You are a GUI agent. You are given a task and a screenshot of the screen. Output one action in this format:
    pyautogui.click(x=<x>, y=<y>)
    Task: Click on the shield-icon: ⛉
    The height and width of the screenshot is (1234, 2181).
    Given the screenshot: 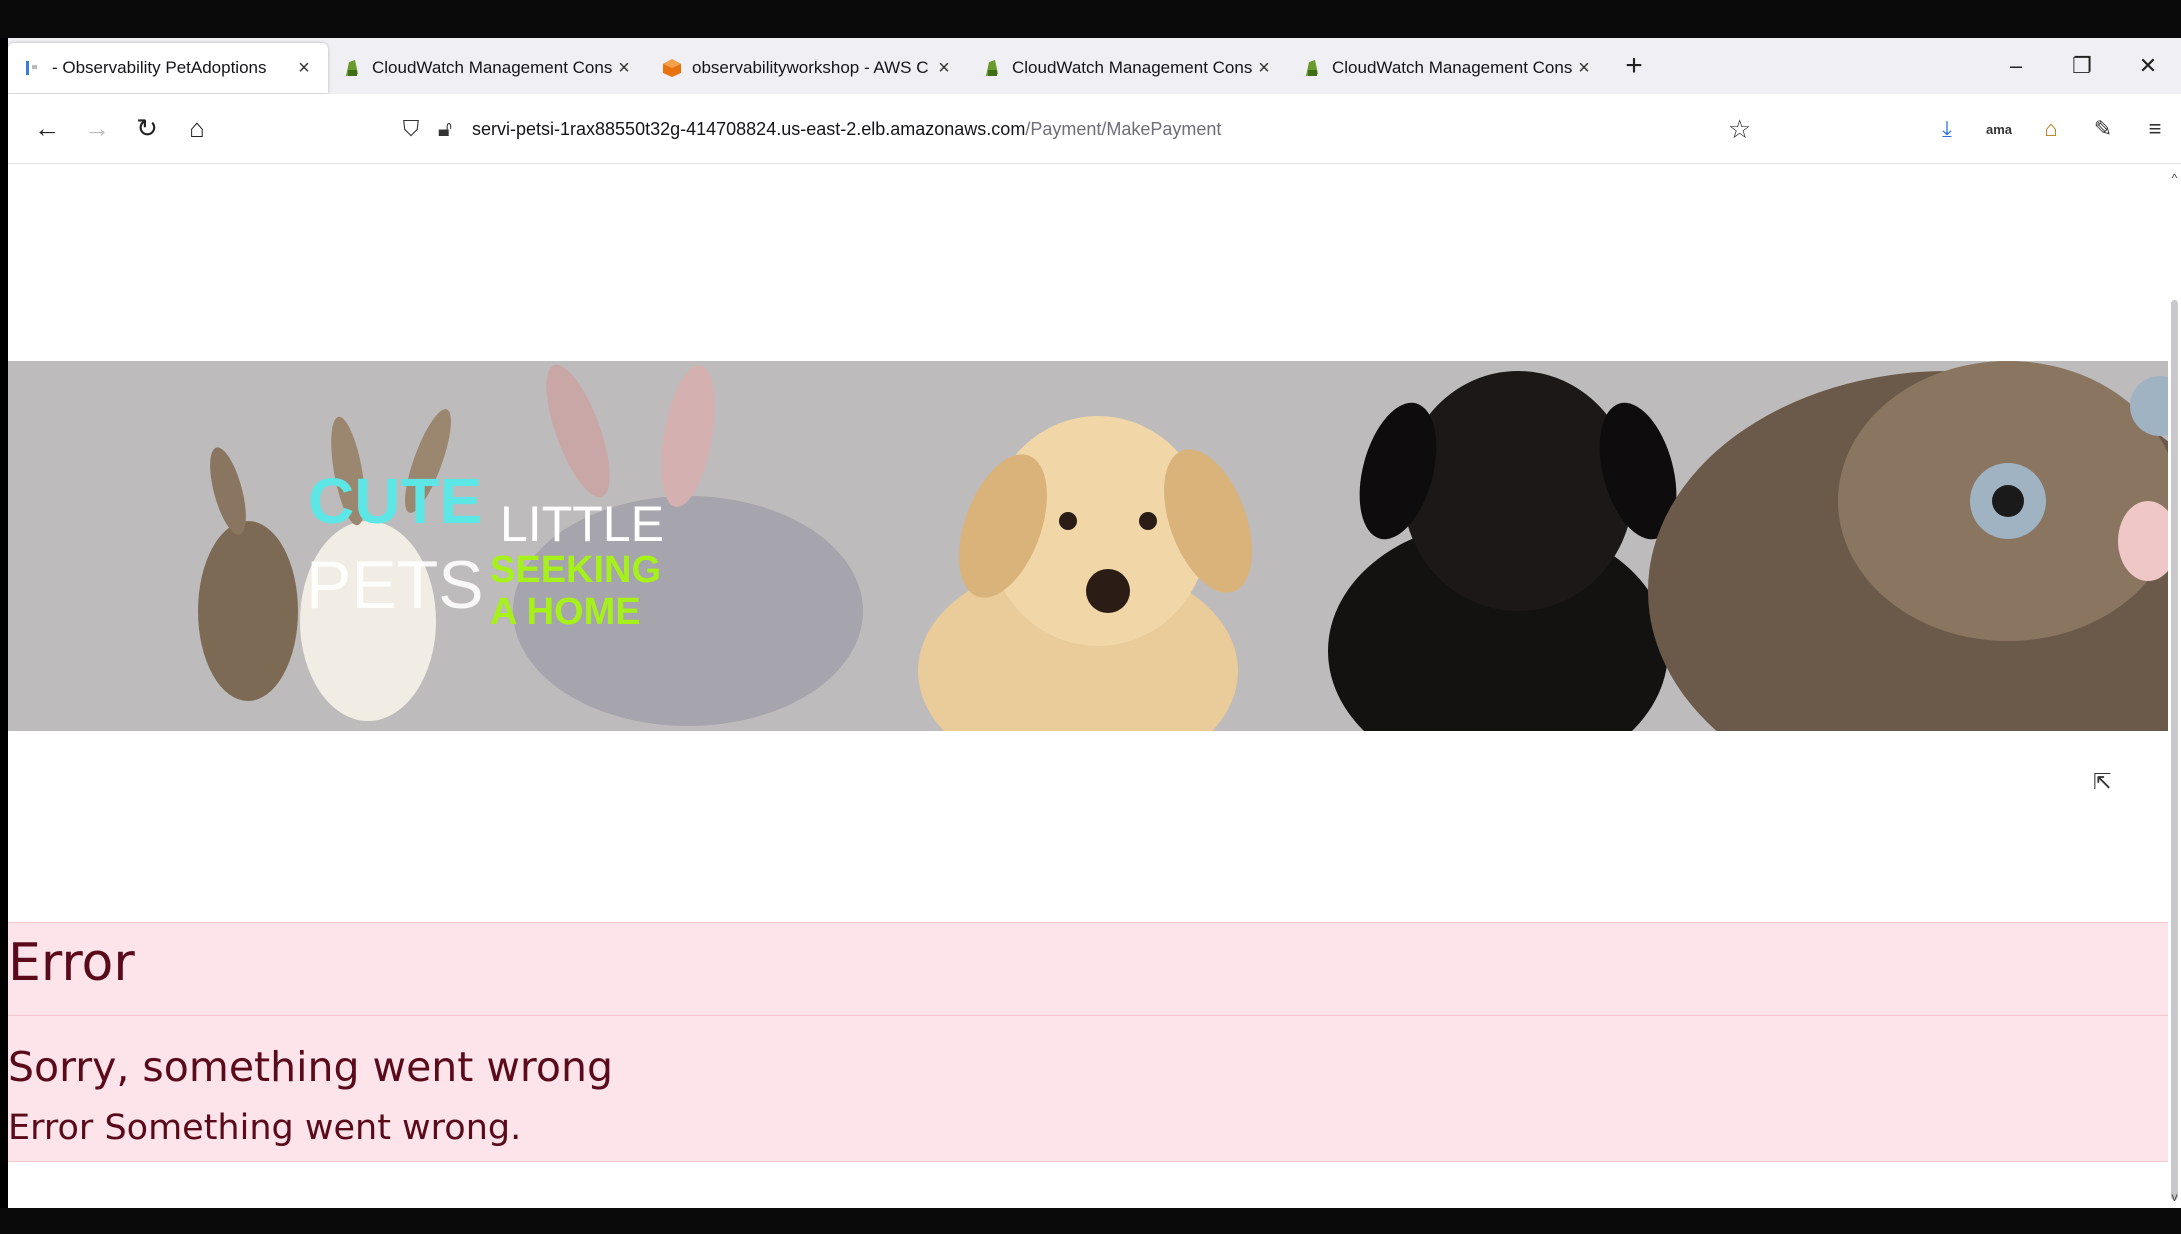 What is the action you would take?
    pyautogui.click(x=411, y=129)
    